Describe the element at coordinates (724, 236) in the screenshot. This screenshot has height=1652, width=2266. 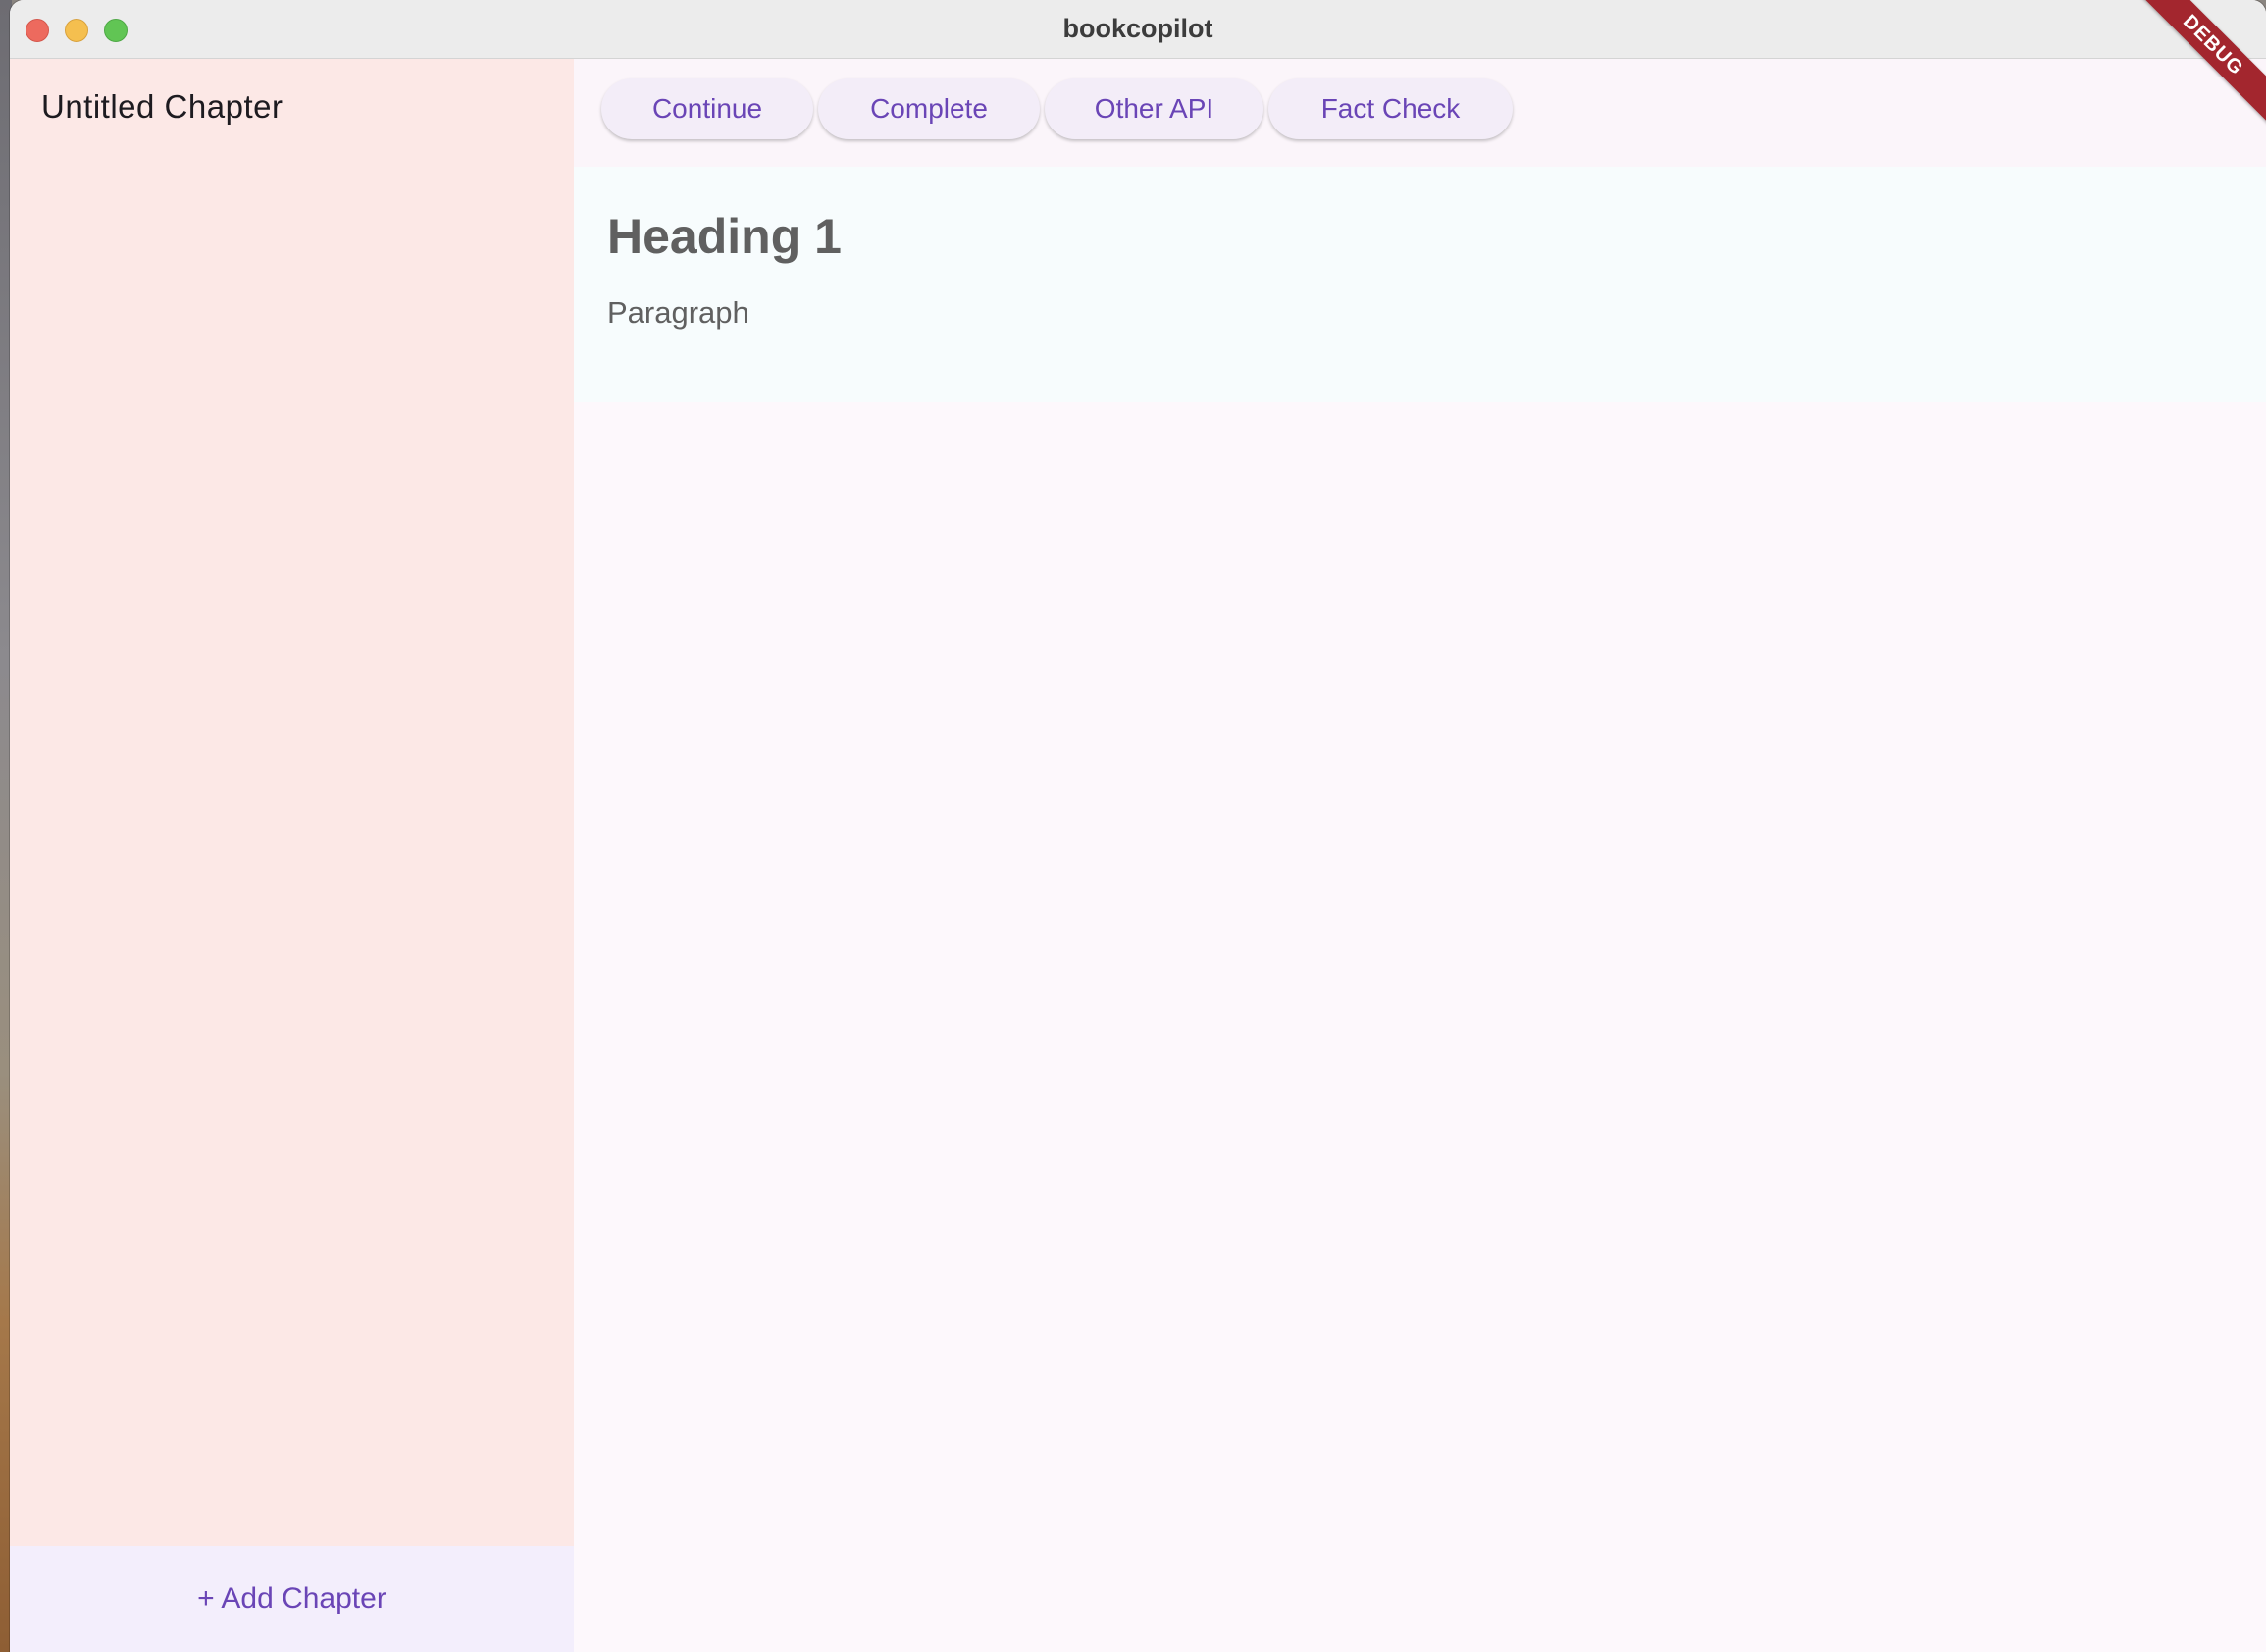
I see `editor-heading: Heading 1` at that location.